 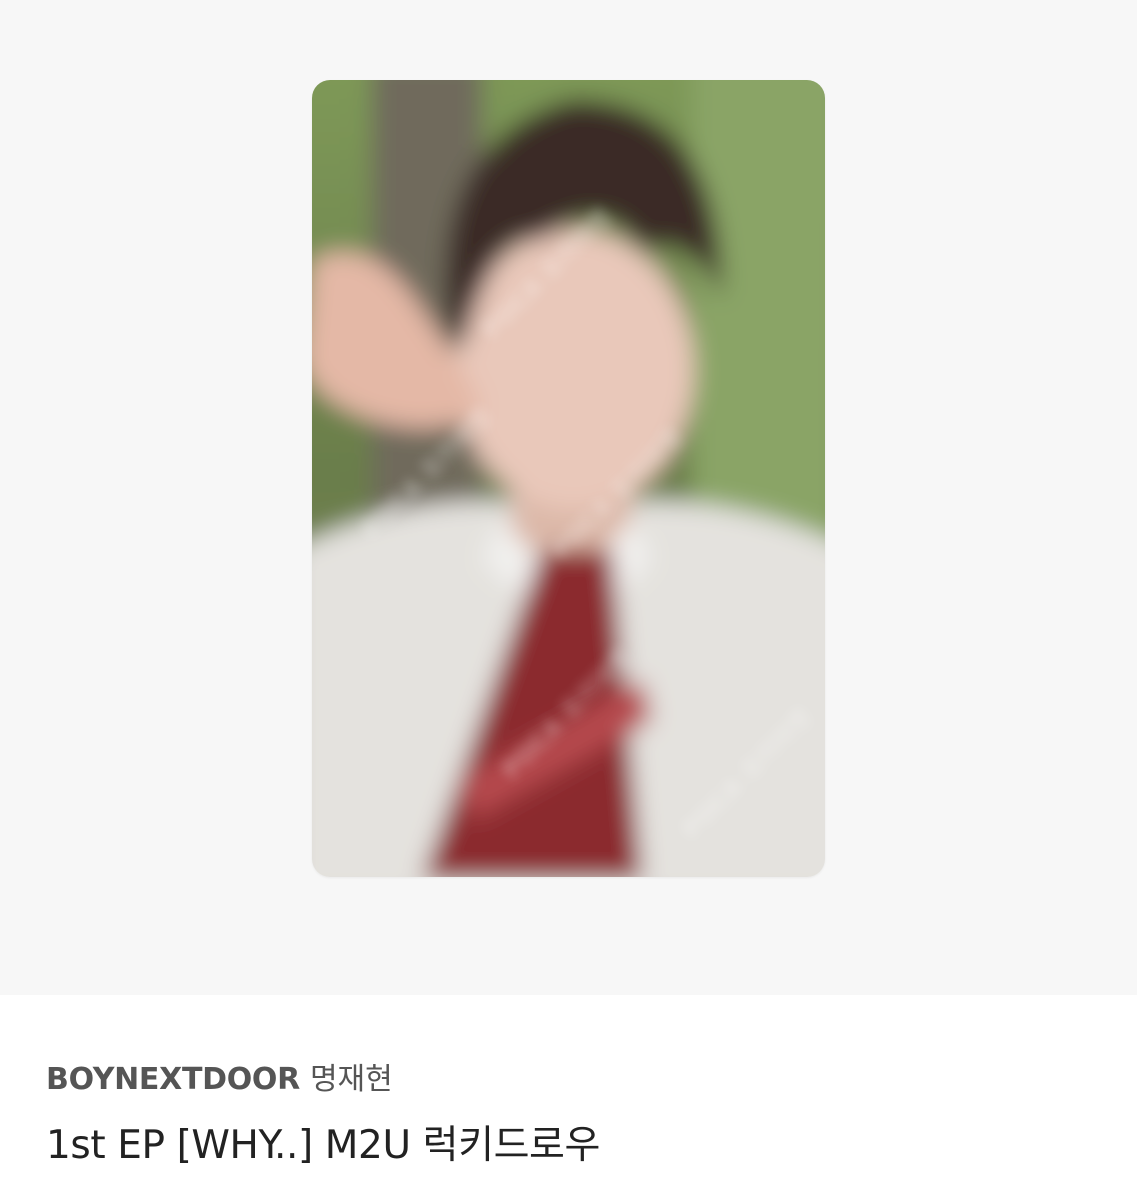 What do you see at coordinates (173, 1079) in the screenshot?
I see `group-name: BOYNEXTDOOR` at bounding box center [173, 1079].